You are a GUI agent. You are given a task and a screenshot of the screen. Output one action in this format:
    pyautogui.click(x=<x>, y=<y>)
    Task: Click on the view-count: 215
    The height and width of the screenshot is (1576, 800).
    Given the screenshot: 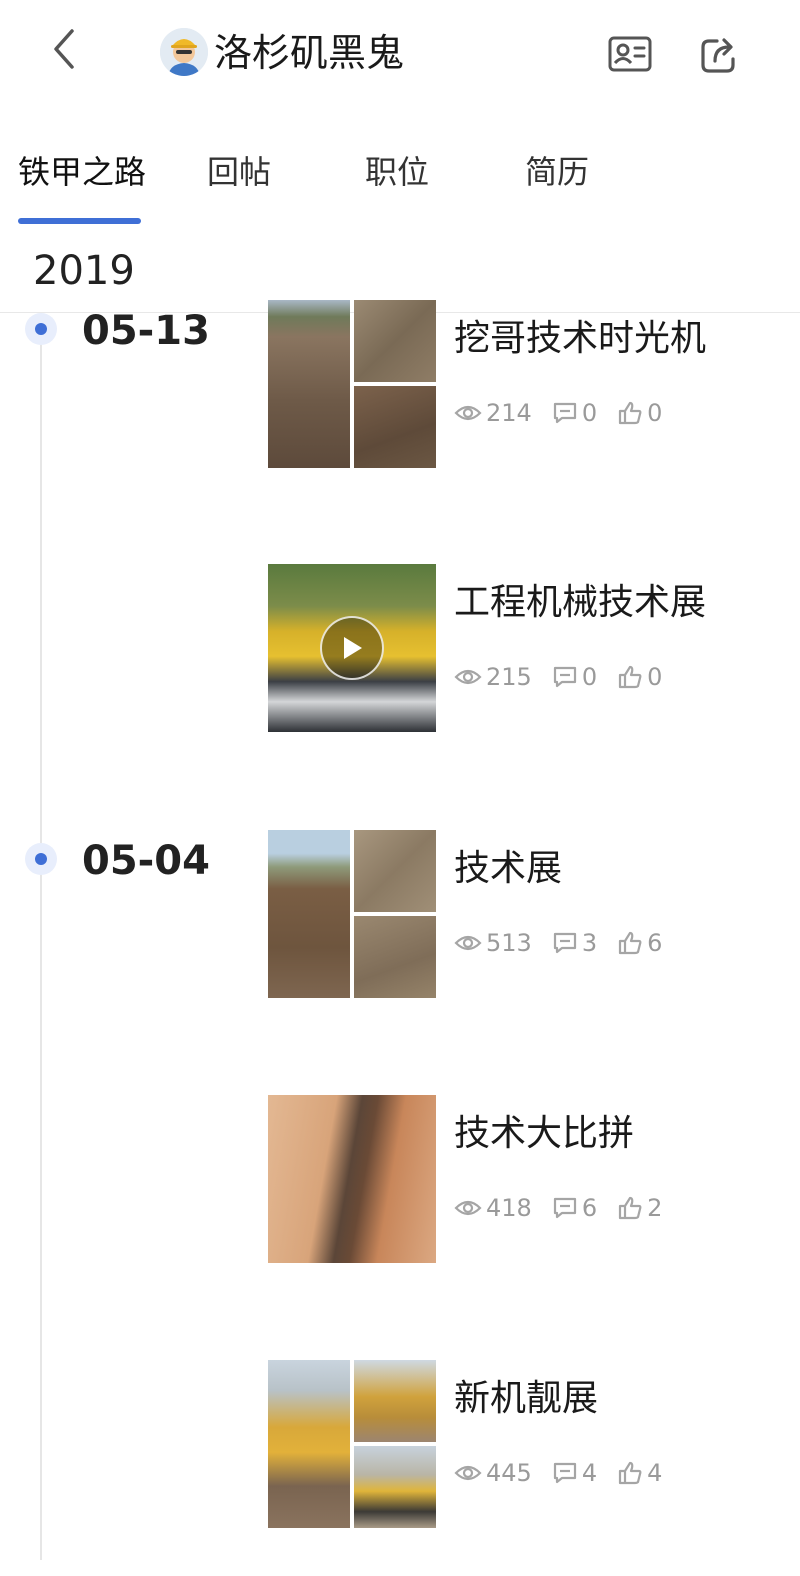 What is the action you would take?
    pyautogui.click(x=493, y=677)
    